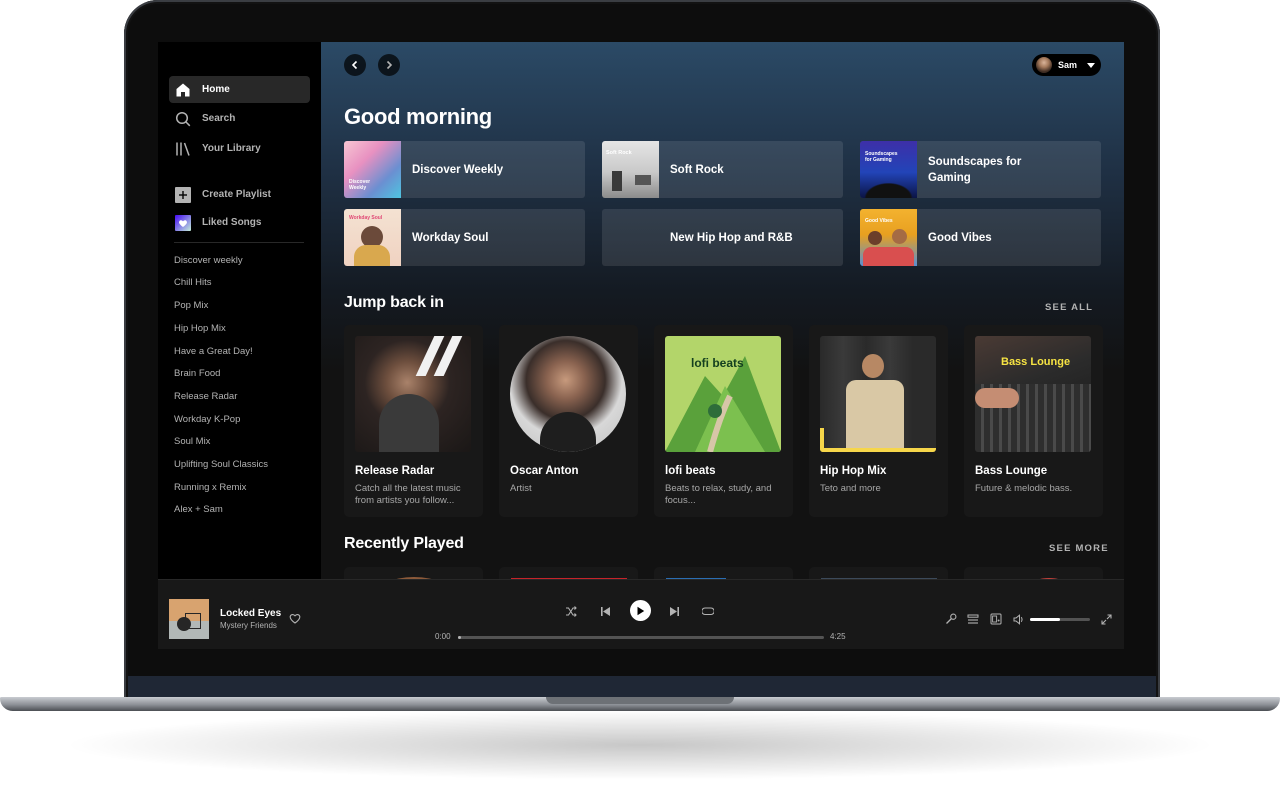  Describe the element at coordinates (239, 194) in the screenshot. I see `create-playlist-button: Create Playlist` at that location.